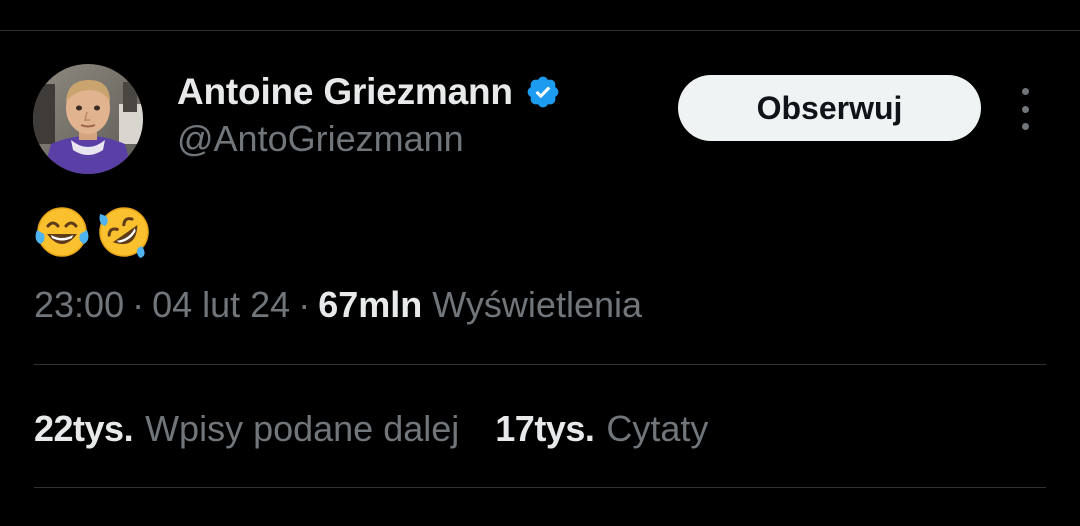 The width and height of the screenshot is (1080, 526). Describe the element at coordinates (829, 108) in the screenshot. I see `follow-button: Obserwuj` at that location.